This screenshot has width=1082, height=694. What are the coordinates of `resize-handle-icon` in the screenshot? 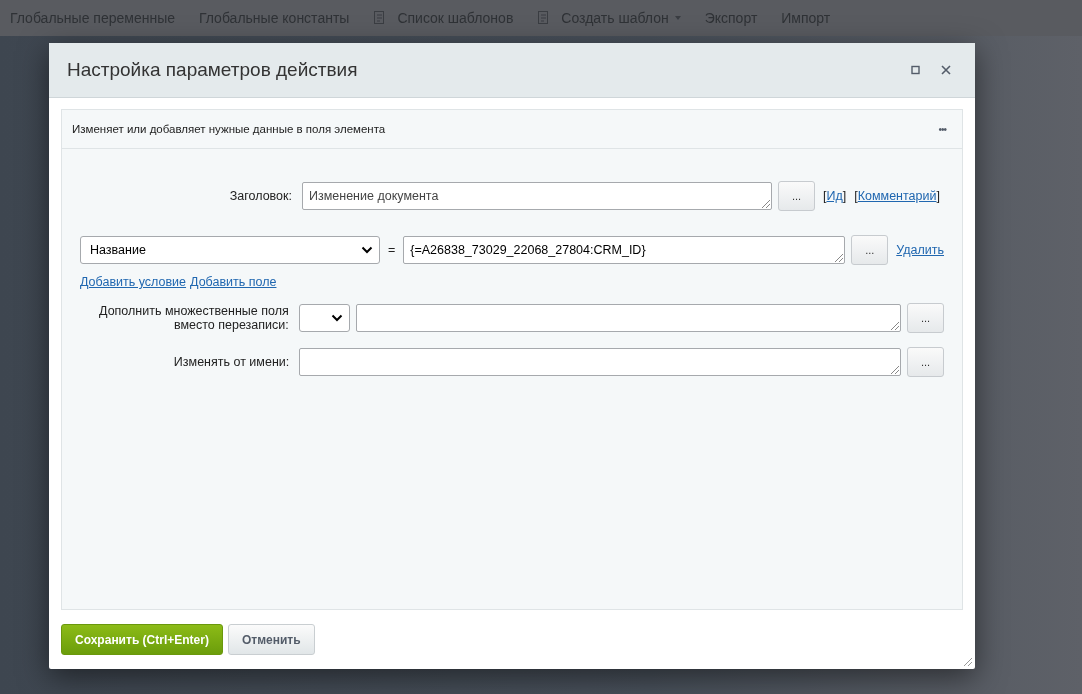 It's located at (967, 661).